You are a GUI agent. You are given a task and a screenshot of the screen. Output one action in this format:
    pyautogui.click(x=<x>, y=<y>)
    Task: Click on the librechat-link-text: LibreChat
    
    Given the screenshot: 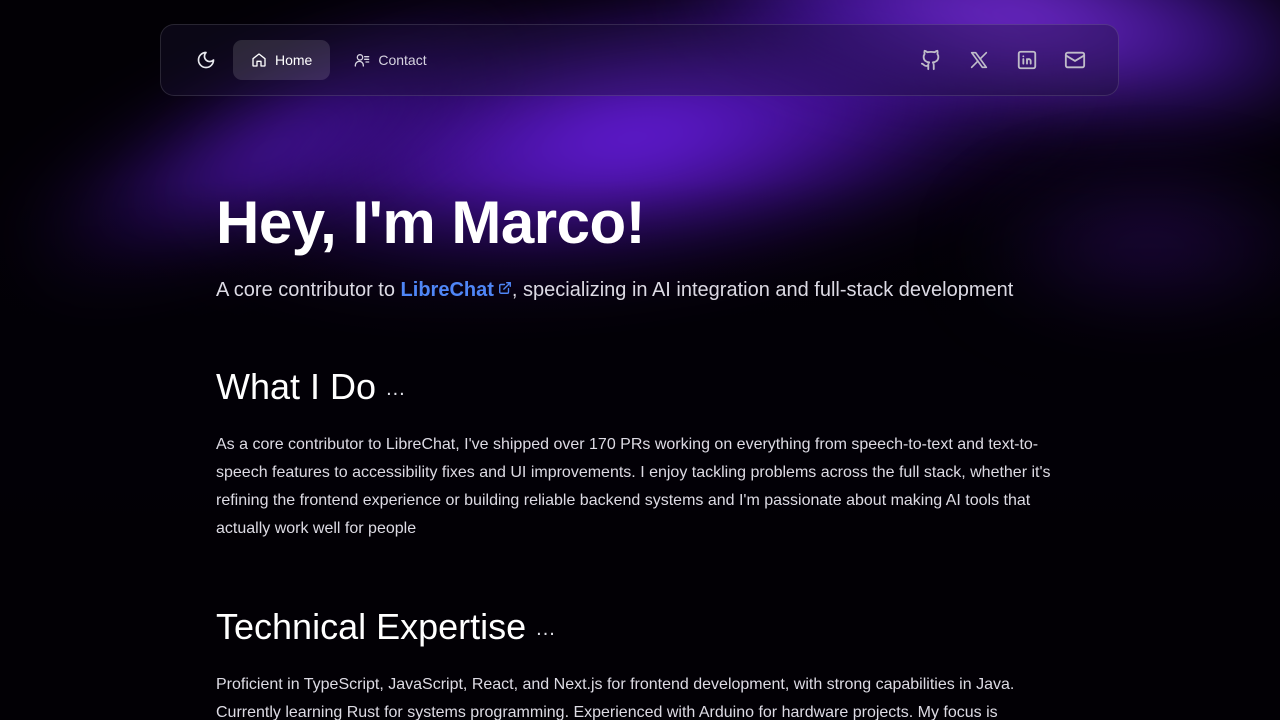 What is the action you would take?
    pyautogui.click(x=447, y=290)
    